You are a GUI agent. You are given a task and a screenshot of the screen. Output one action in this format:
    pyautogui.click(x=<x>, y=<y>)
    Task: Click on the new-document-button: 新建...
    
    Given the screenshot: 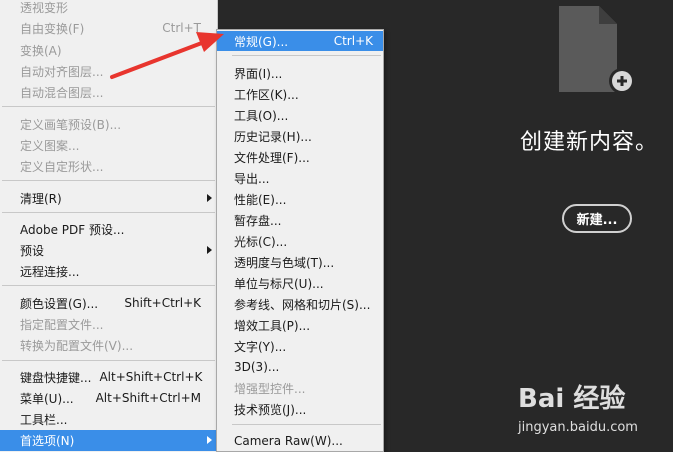 What is the action you would take?
    pyautogui.click(x=597, y=218)
    